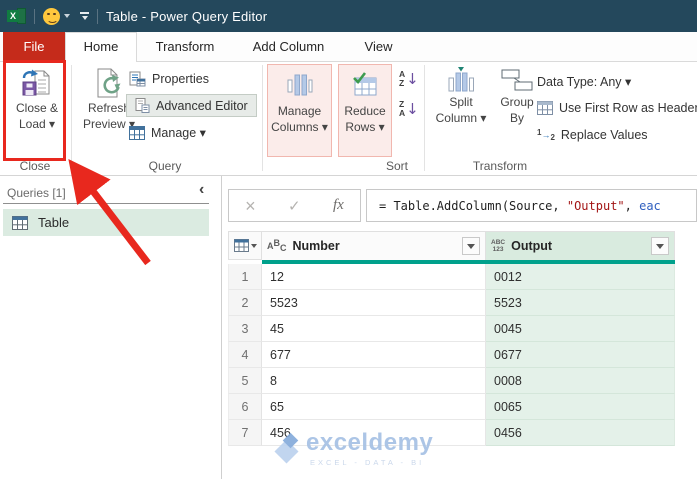  I want to click on cell-output: 0065, so click(580, 407).